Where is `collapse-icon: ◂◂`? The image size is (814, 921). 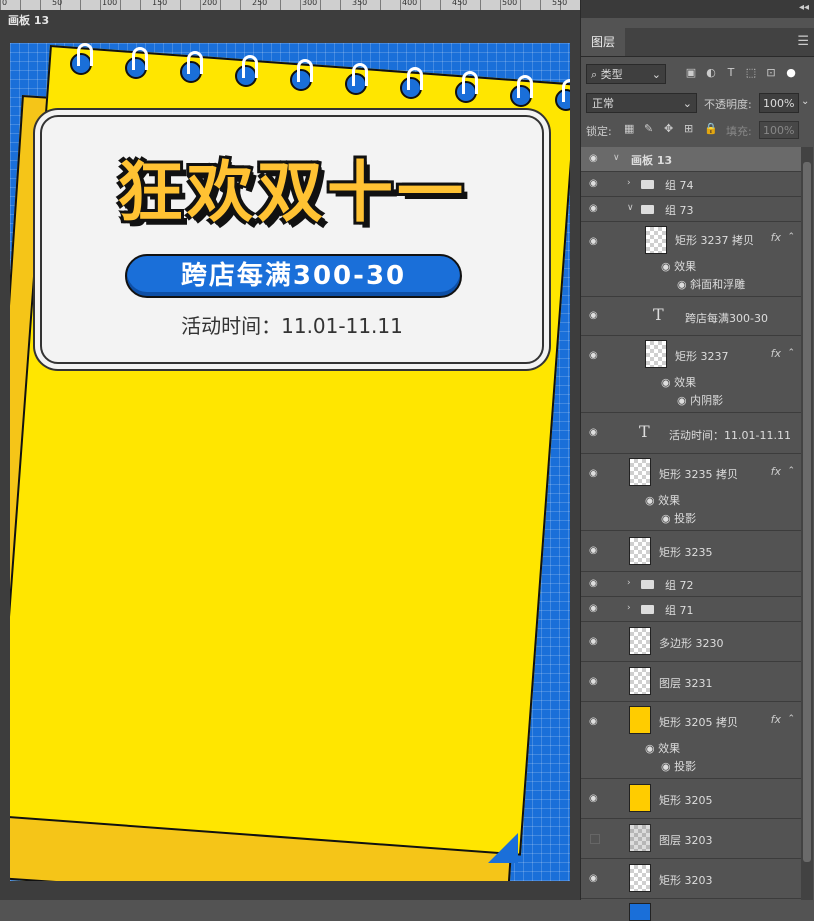
collapse-icon: ◂◂ is located at coordinates (804, 7).